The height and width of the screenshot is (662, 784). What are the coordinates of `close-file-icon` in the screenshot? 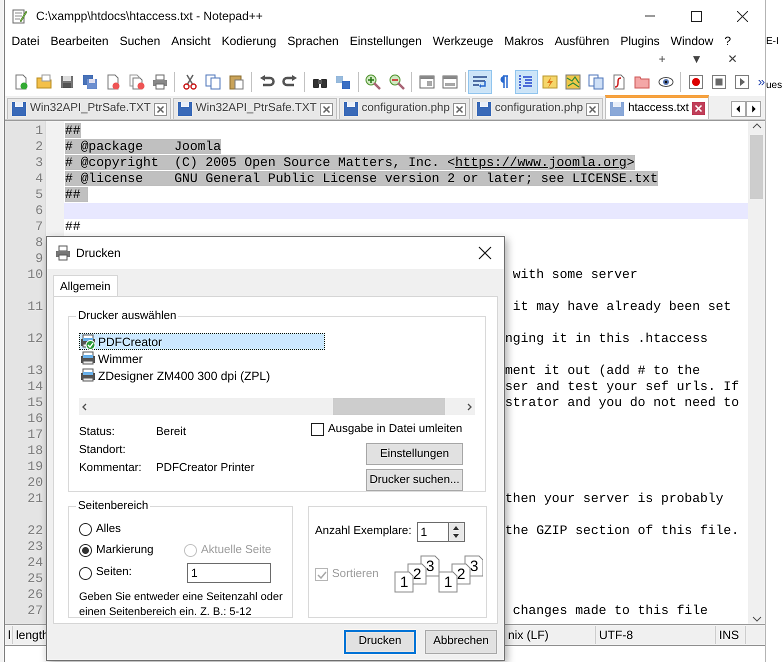 It's located at (113, 82).